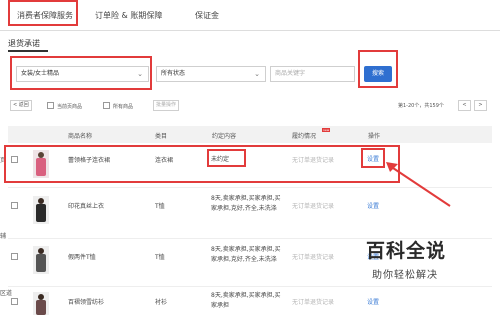 The height and width of the screenshot is (315, 500). What do you see at coordinates (313, 206) in the screenshot?
I see `row-2-status: 无订单退货记录` at bounding box center [313, 206].